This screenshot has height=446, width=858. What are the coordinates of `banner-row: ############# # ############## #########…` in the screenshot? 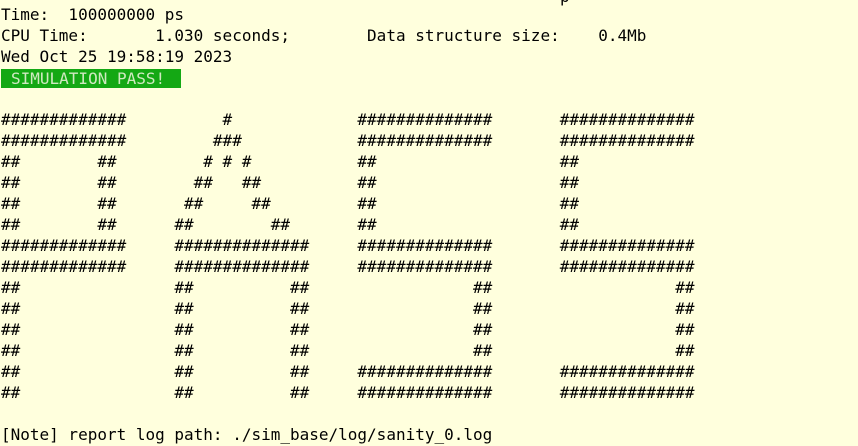 It's located at (348, 119).